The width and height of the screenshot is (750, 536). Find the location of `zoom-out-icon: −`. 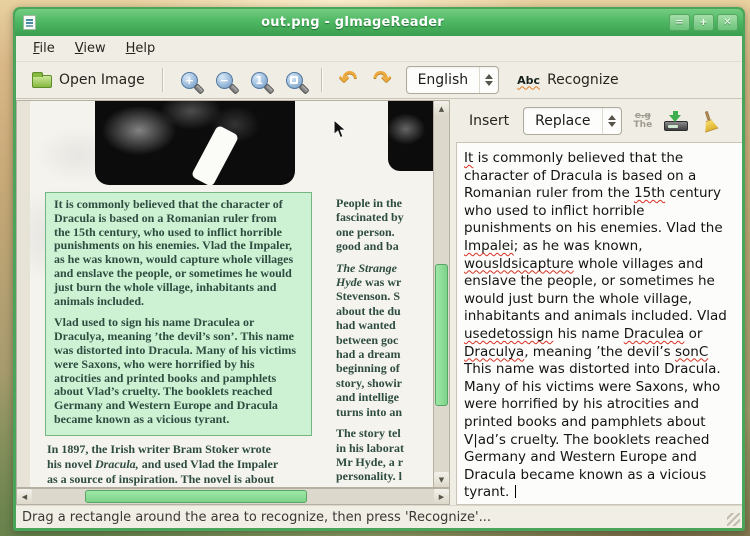

zoom-out-icon: − is located at coordinates (224, 80).